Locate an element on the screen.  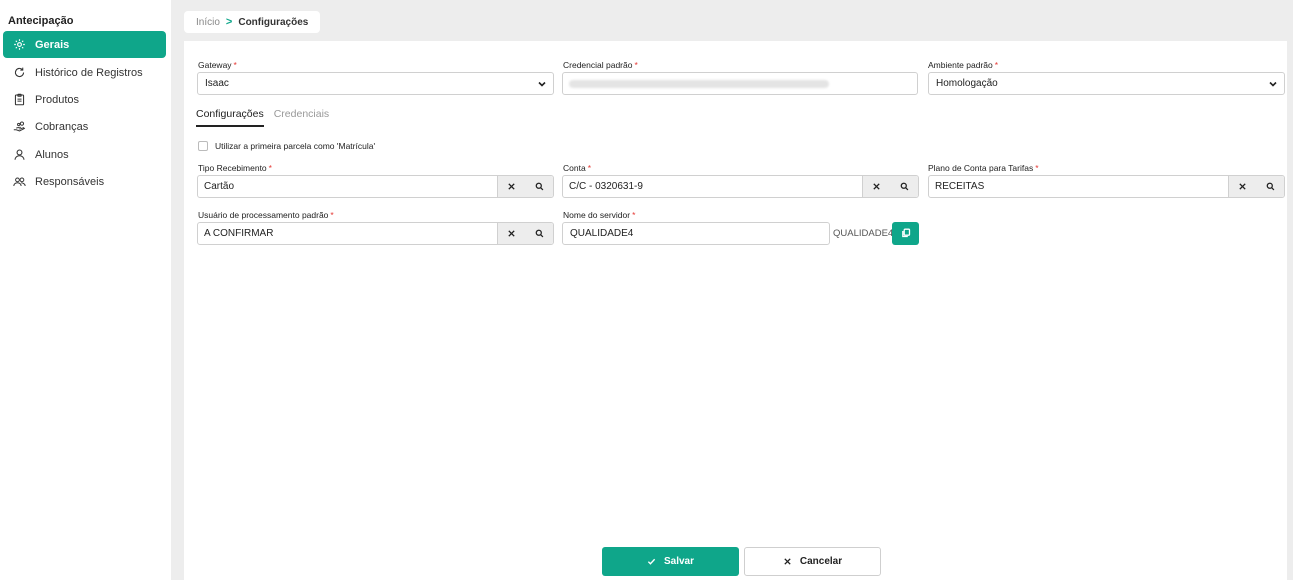
clipboard-icon is located at coordinates (19, 100).